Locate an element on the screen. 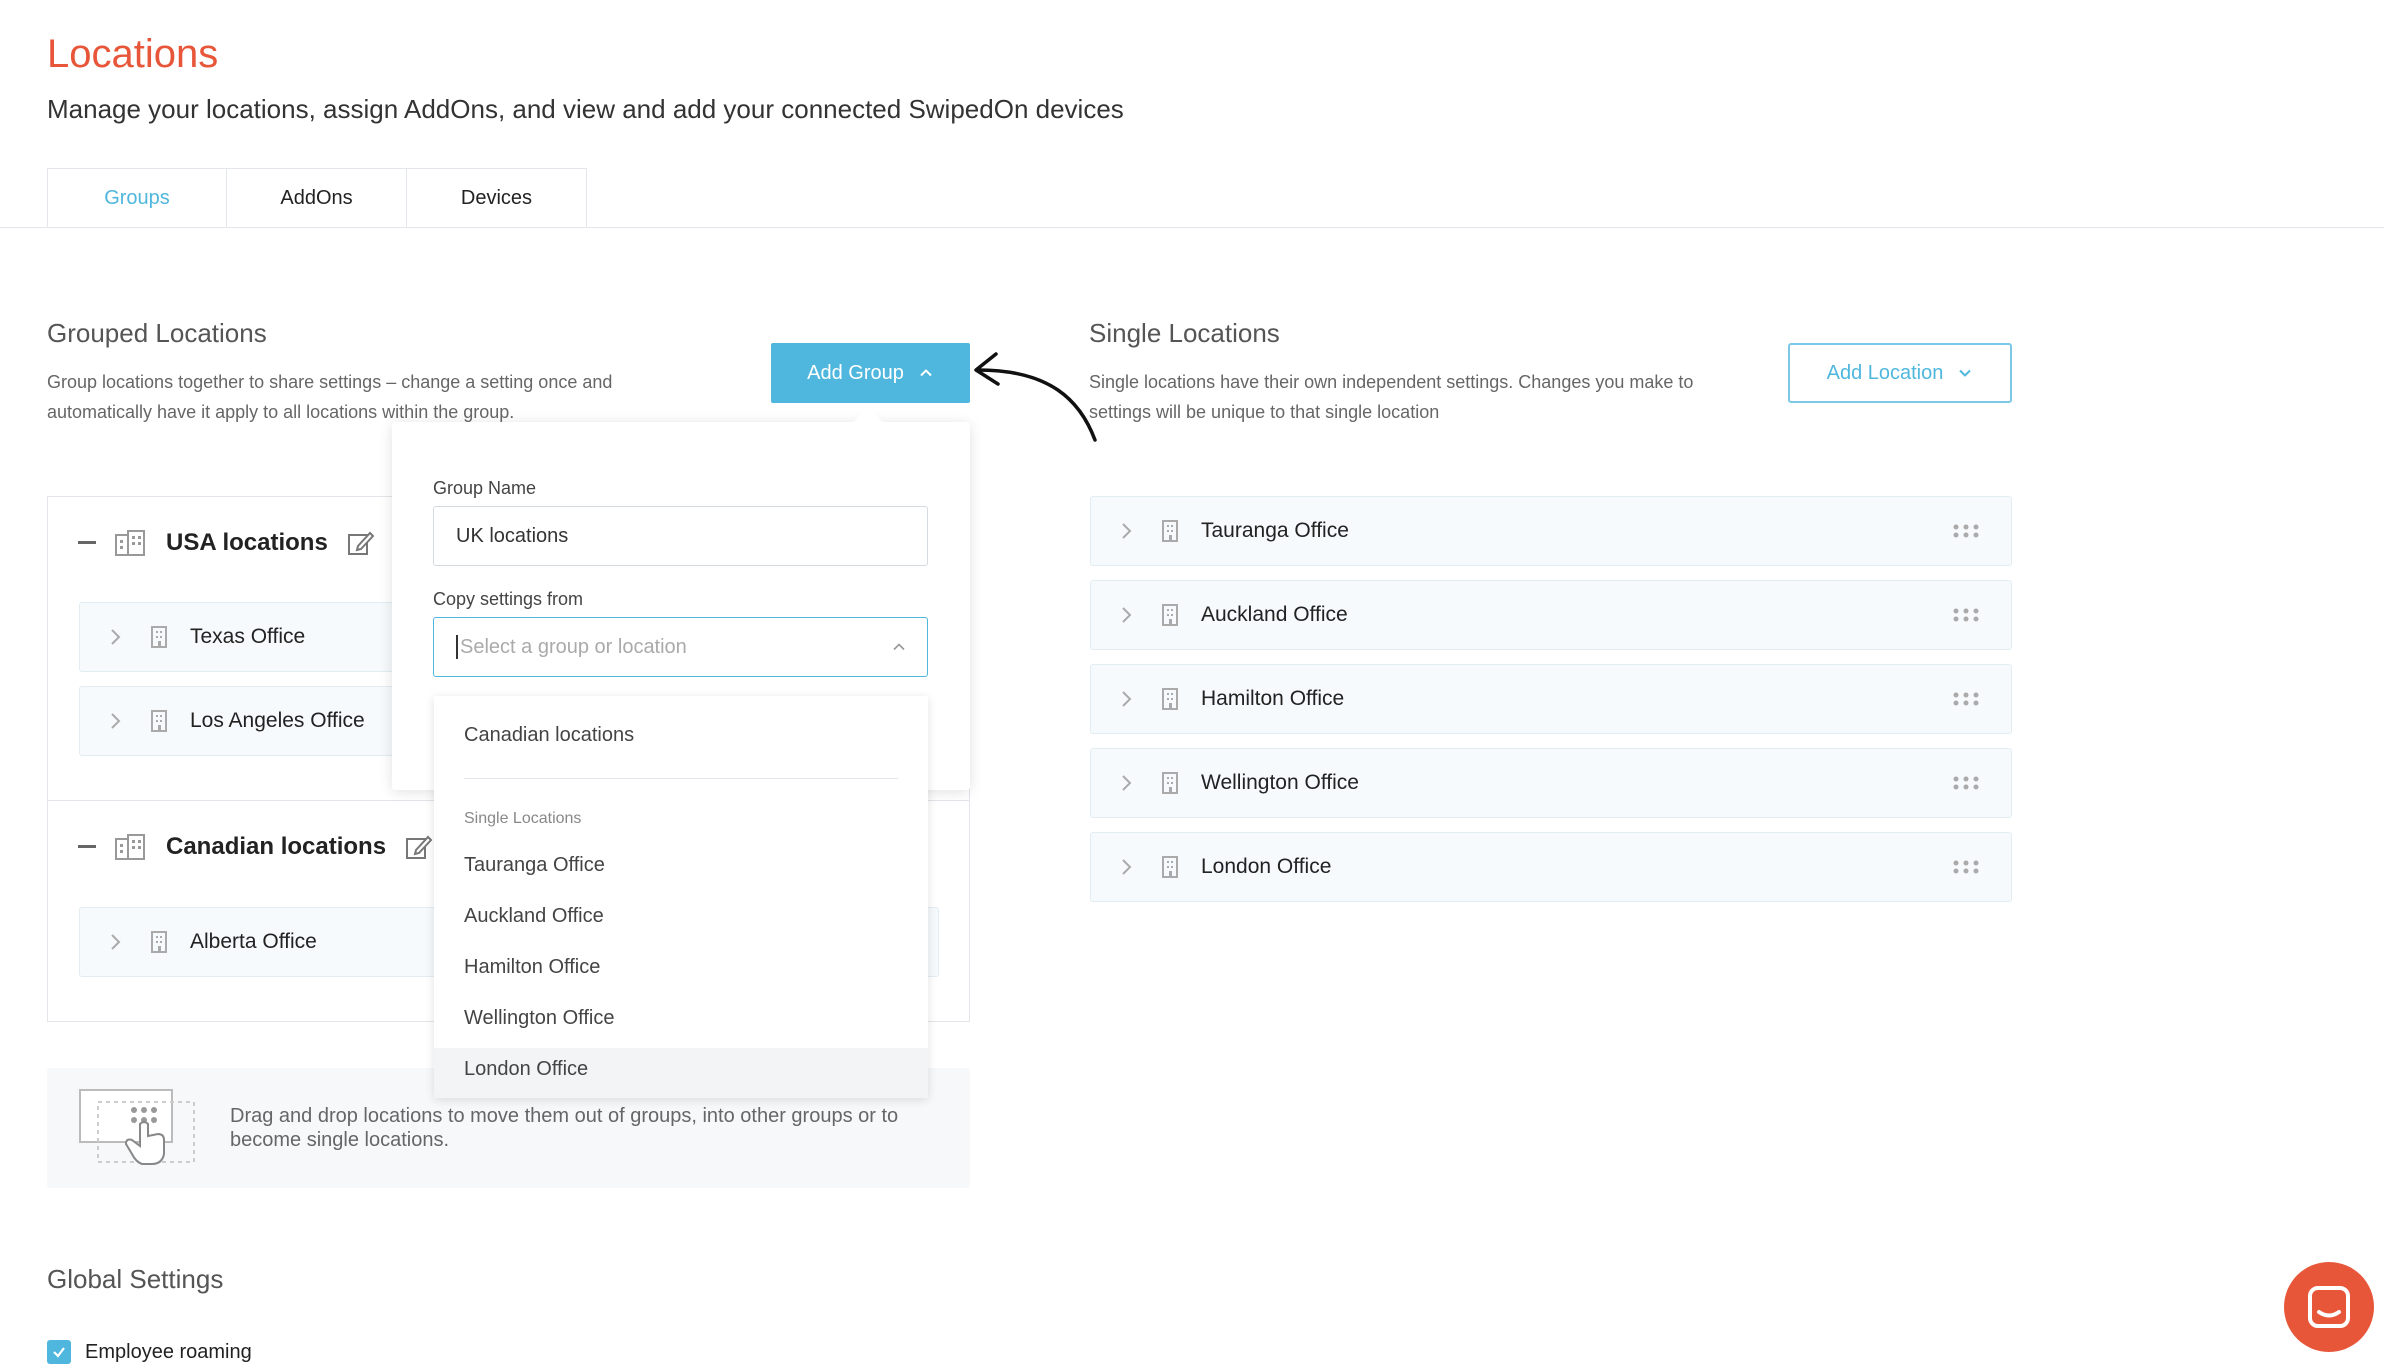  employee-roaming-label: Employee roaming is located at coordinates (168, 1351).